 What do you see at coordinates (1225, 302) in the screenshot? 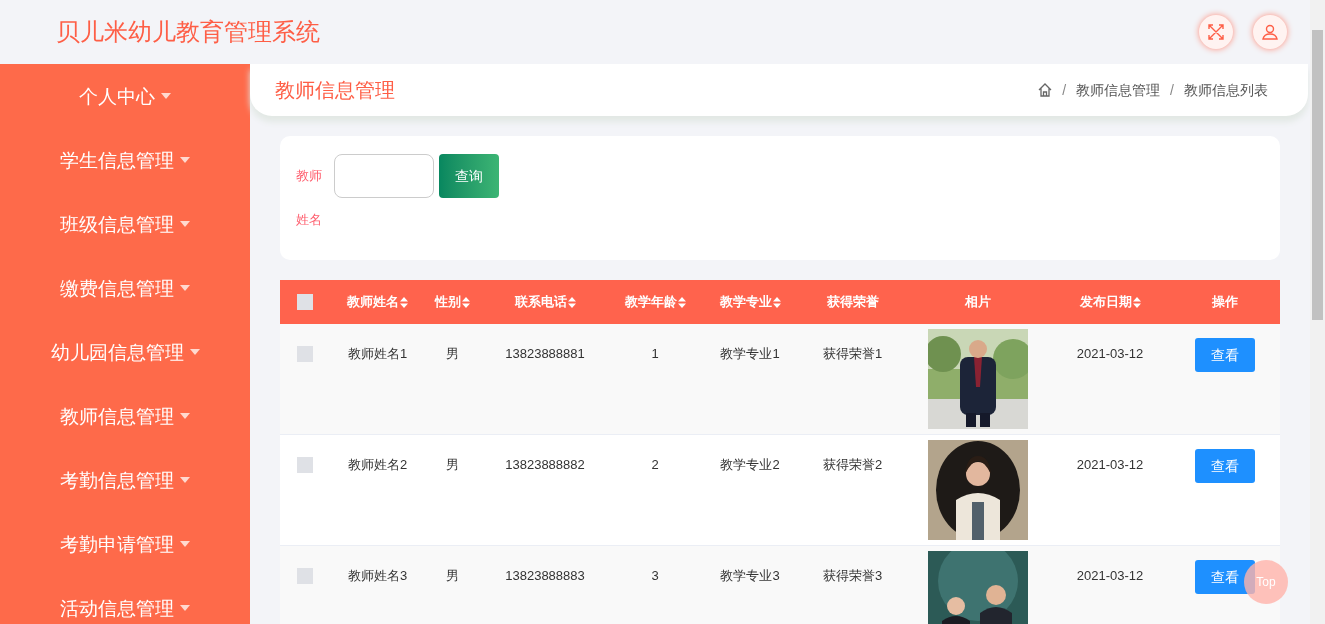
I see `column-header: 操作` at bounding box center [1225, 302].